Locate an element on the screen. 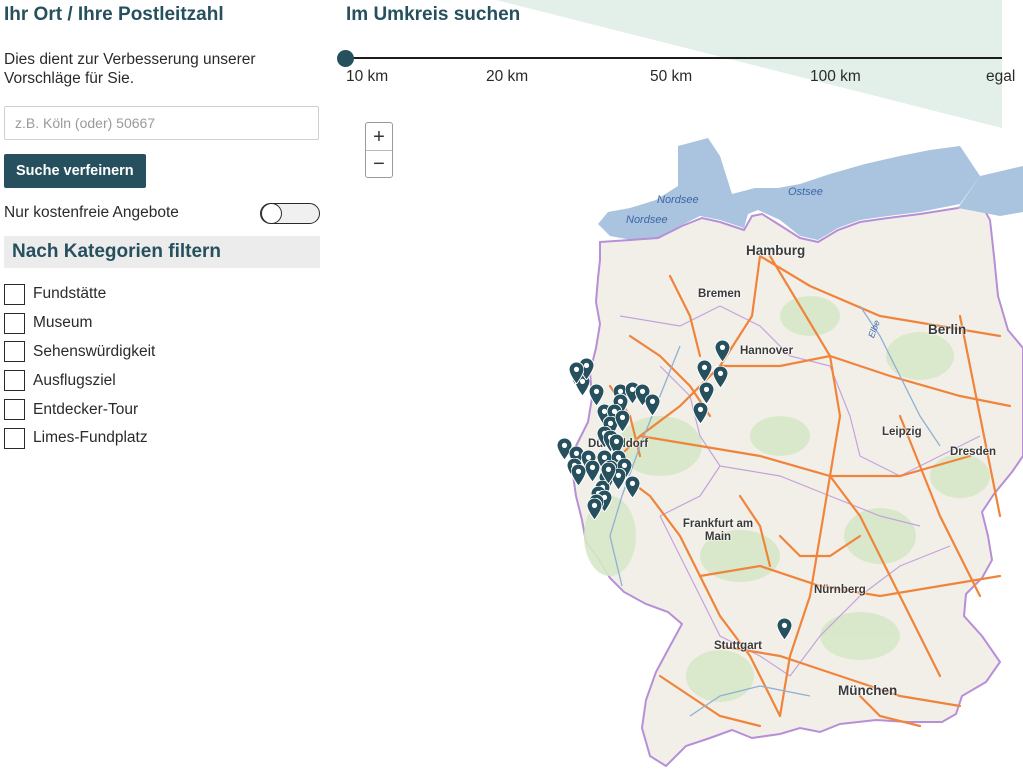 Image resolution: width=1023 pixels, height=774 pixels. radius-tick-10km: 10 km is located at coordinates (367, 77).